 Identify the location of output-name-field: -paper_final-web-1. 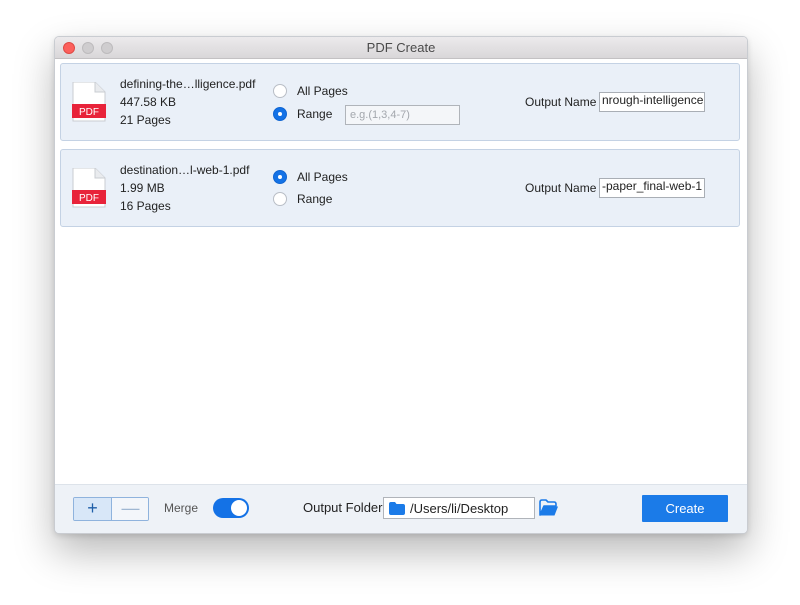
(652, 188).